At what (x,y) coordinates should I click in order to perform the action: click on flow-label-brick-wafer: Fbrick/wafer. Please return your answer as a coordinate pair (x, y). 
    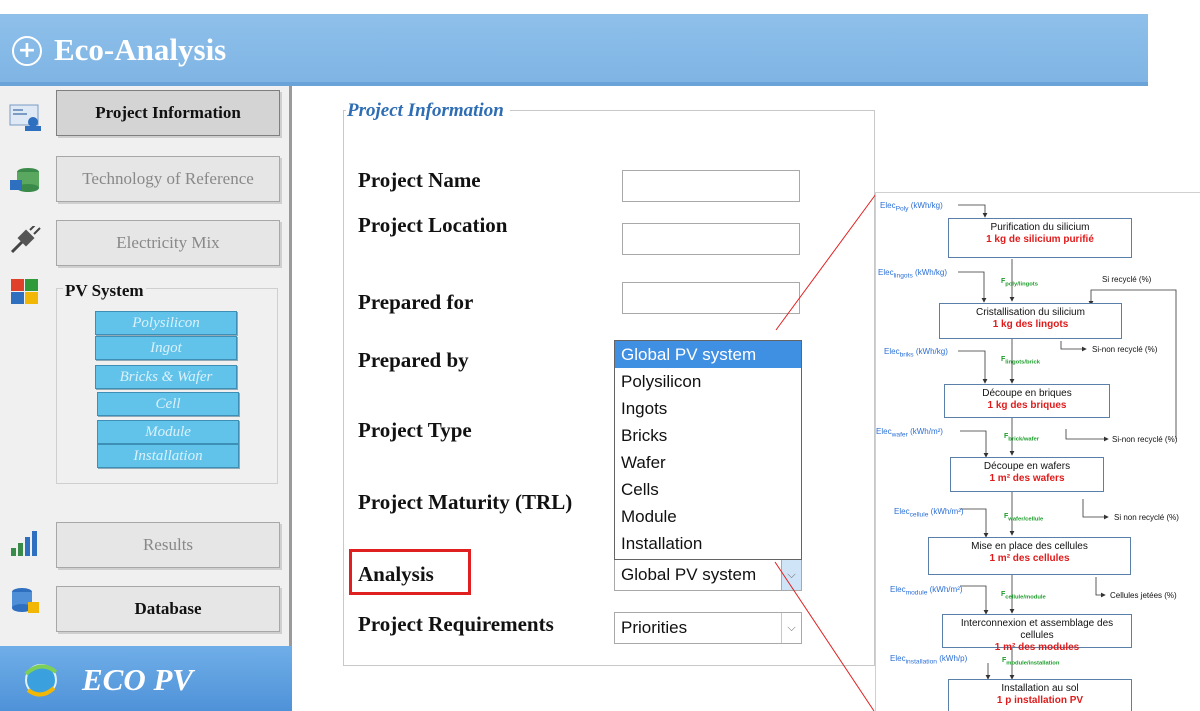
    Looking at the image, I should click on (1022, 438).